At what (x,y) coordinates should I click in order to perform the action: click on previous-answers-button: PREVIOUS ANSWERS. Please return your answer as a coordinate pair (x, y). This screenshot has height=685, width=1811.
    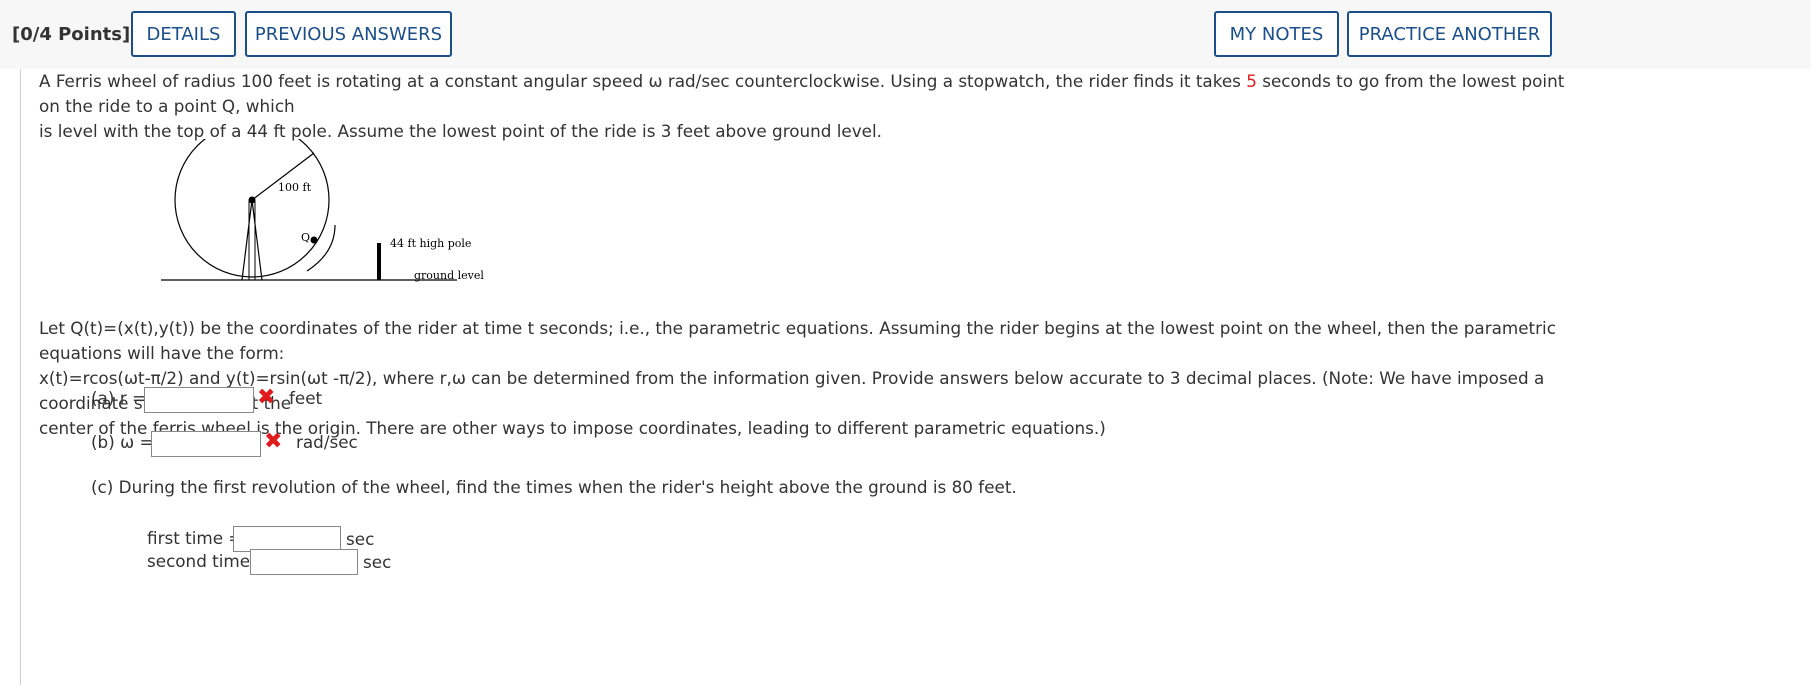
    Looking at the image, I should click on (348, 34).